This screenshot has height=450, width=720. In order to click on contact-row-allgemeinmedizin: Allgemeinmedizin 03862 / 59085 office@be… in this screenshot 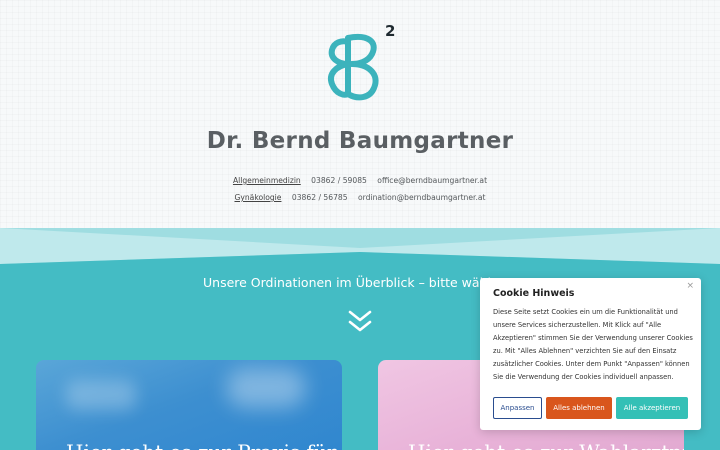, I will do `click(360, 180)`.